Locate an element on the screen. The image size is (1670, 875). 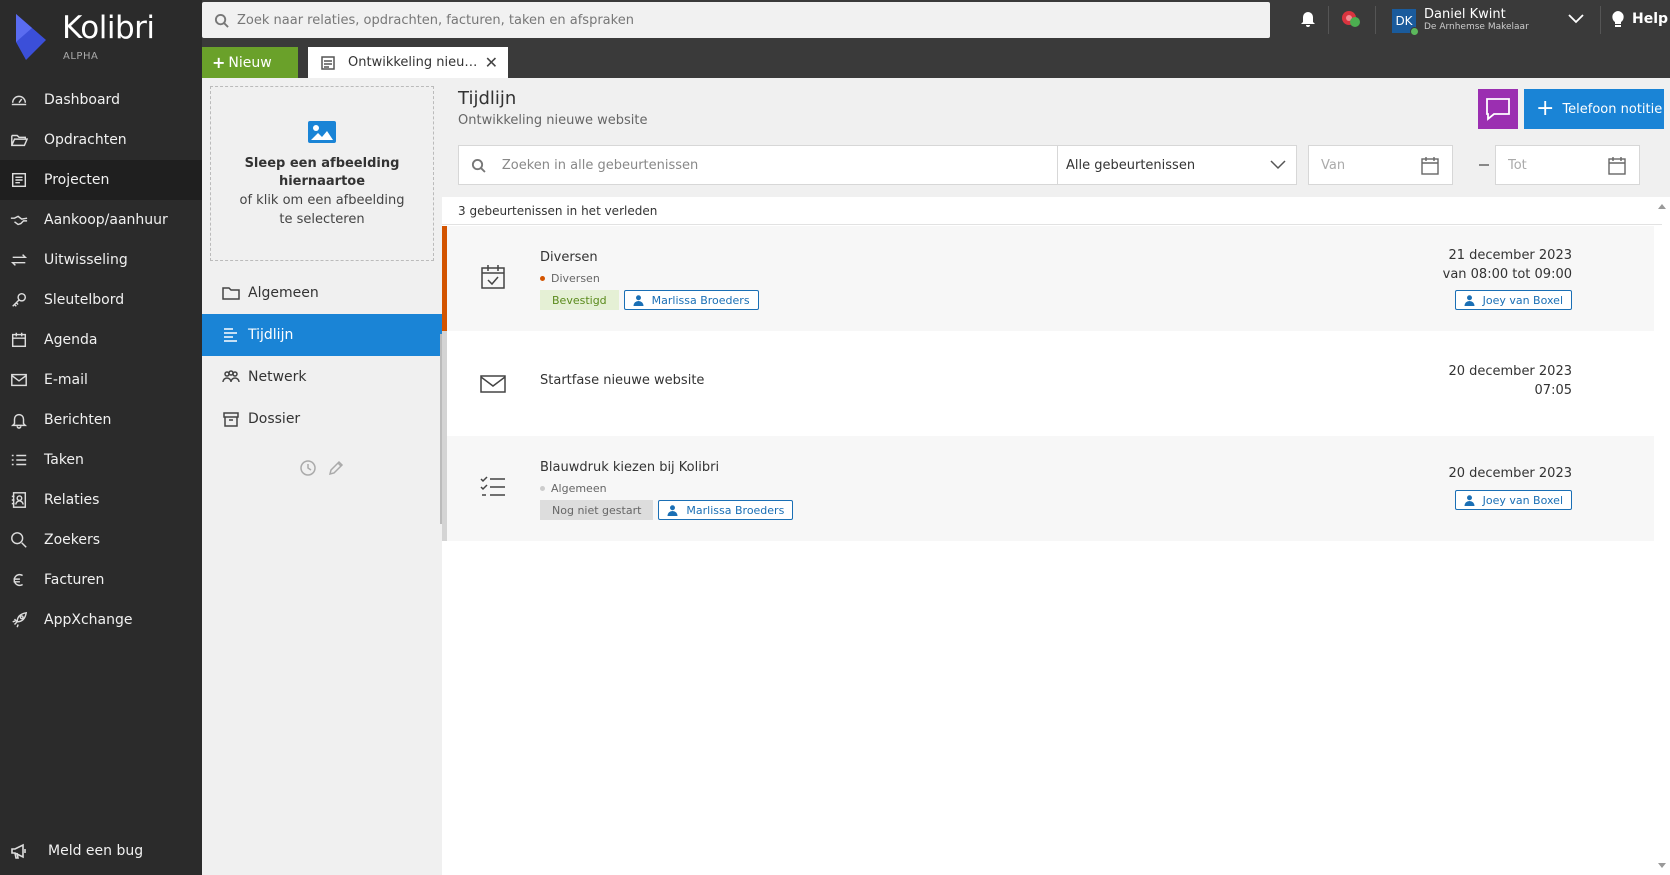
user-menu: DK Daniel Kwint De Arnhemse Makelaar is located at coordinates (1460, 21).